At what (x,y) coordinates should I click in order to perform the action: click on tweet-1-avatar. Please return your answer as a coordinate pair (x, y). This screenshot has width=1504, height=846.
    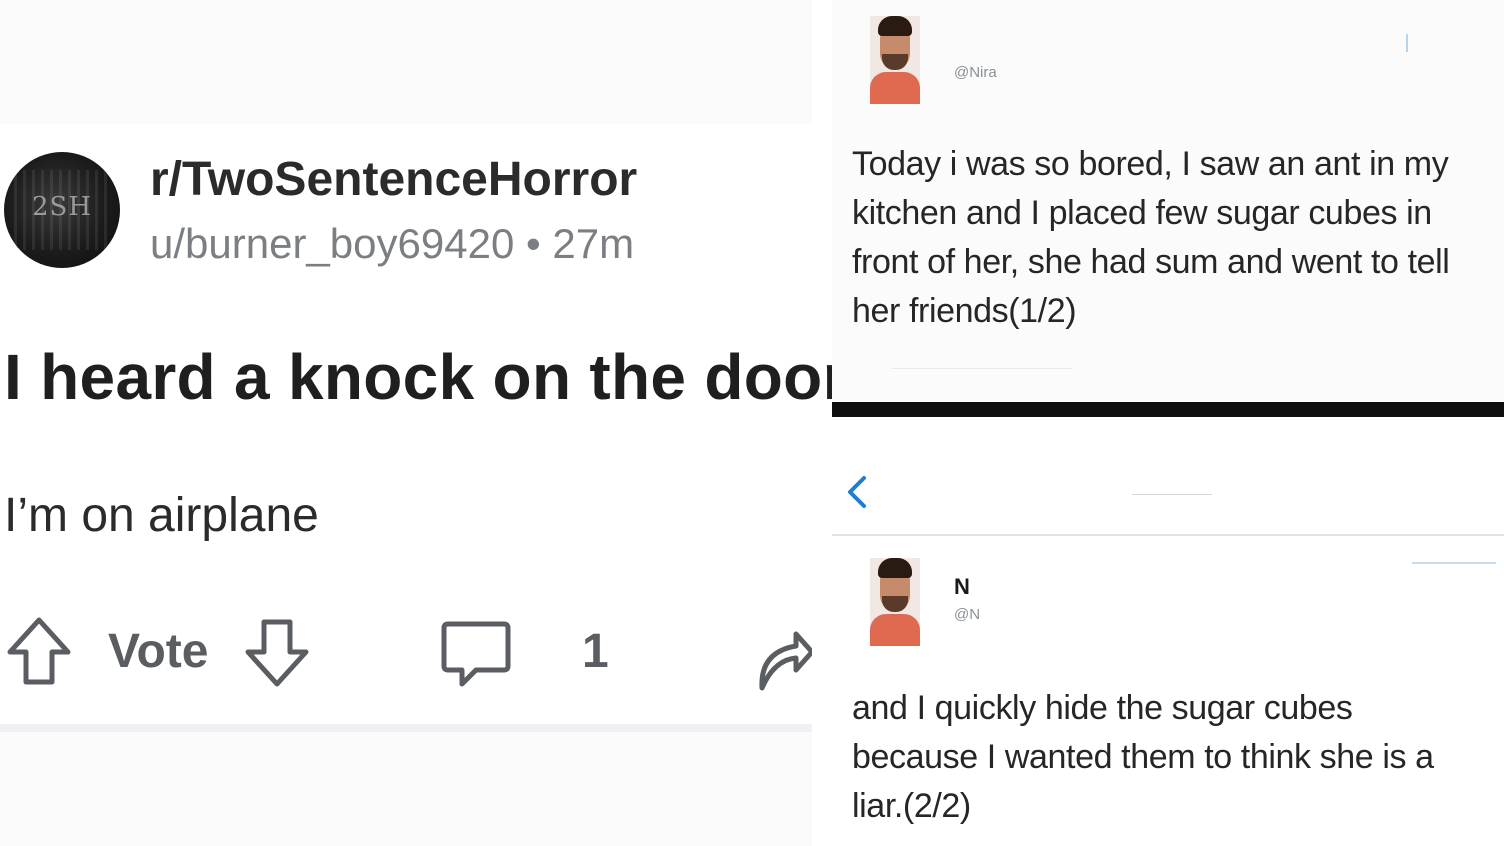
    Looking at the image, I should click on (895, 60).